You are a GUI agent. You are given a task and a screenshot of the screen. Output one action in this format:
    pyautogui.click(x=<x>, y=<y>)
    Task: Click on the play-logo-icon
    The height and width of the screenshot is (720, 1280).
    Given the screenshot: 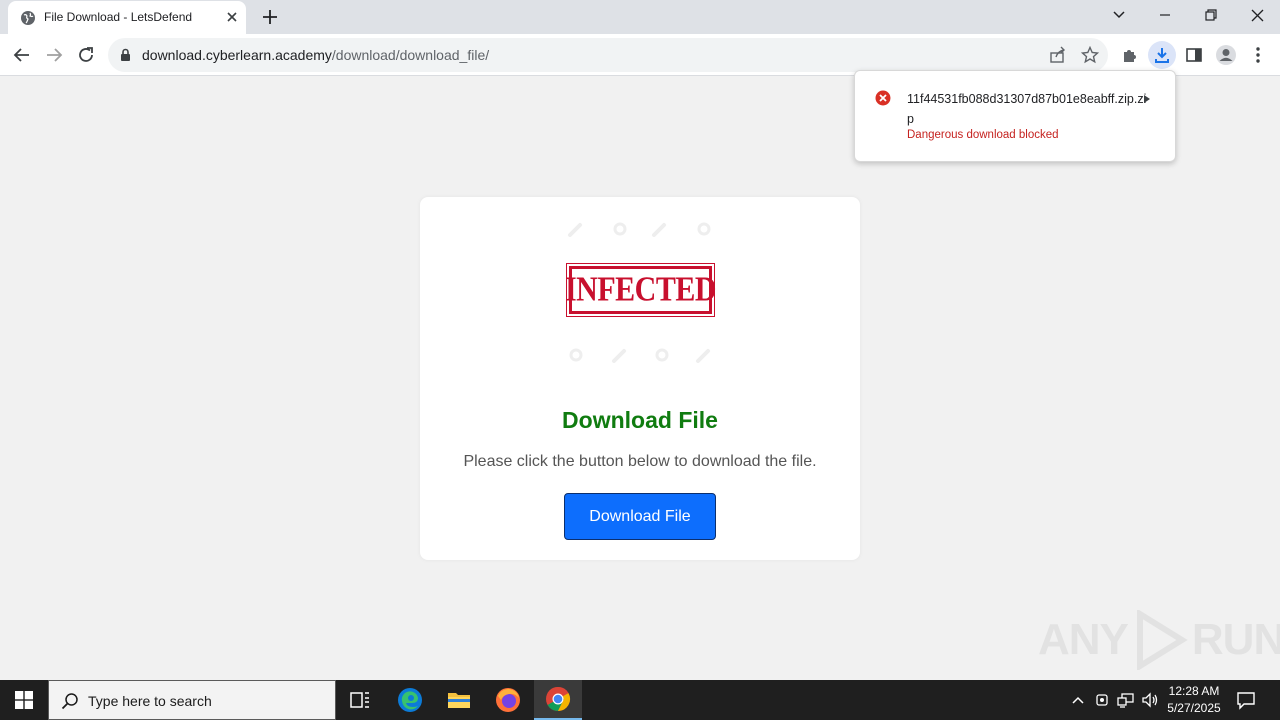 What is the action you would take?
    pyautogui.click(x=1162, y=640)
    